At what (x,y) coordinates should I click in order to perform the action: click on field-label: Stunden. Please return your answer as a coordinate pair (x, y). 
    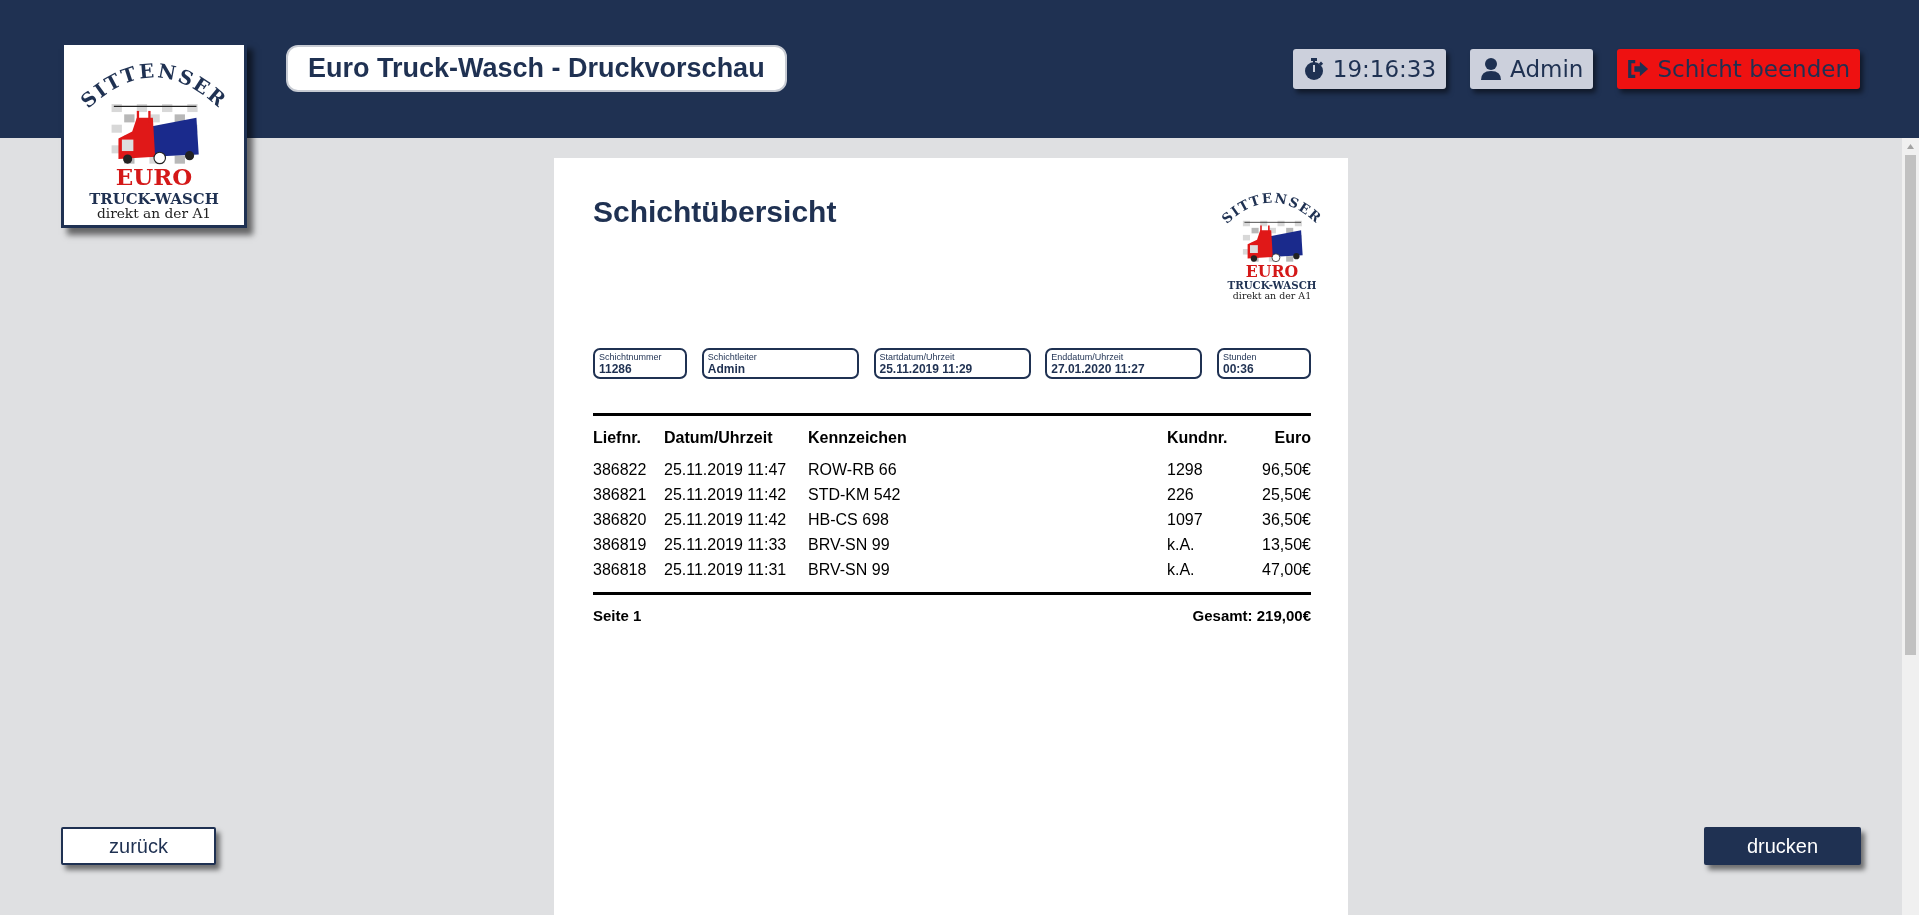
    Looking at the image, I should click on (1240, 357).